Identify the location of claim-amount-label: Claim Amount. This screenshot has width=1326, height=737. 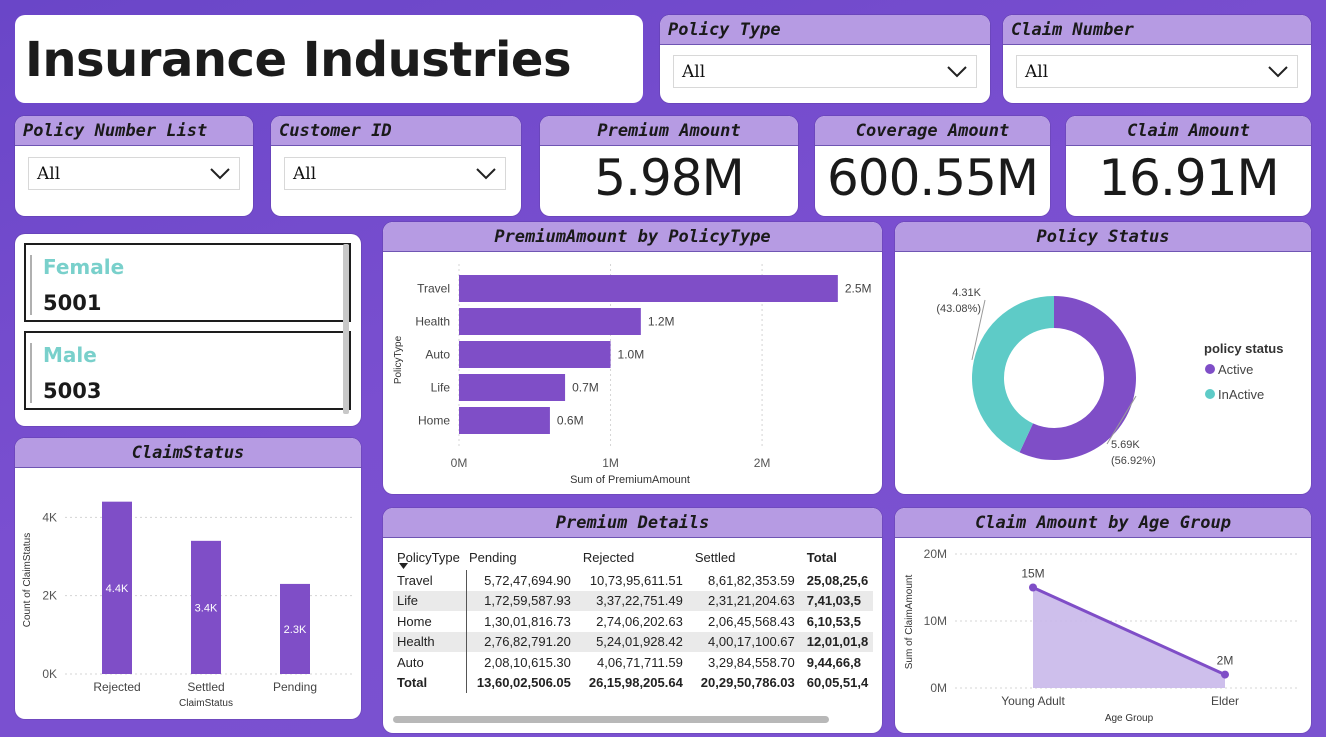
(1188, 131).